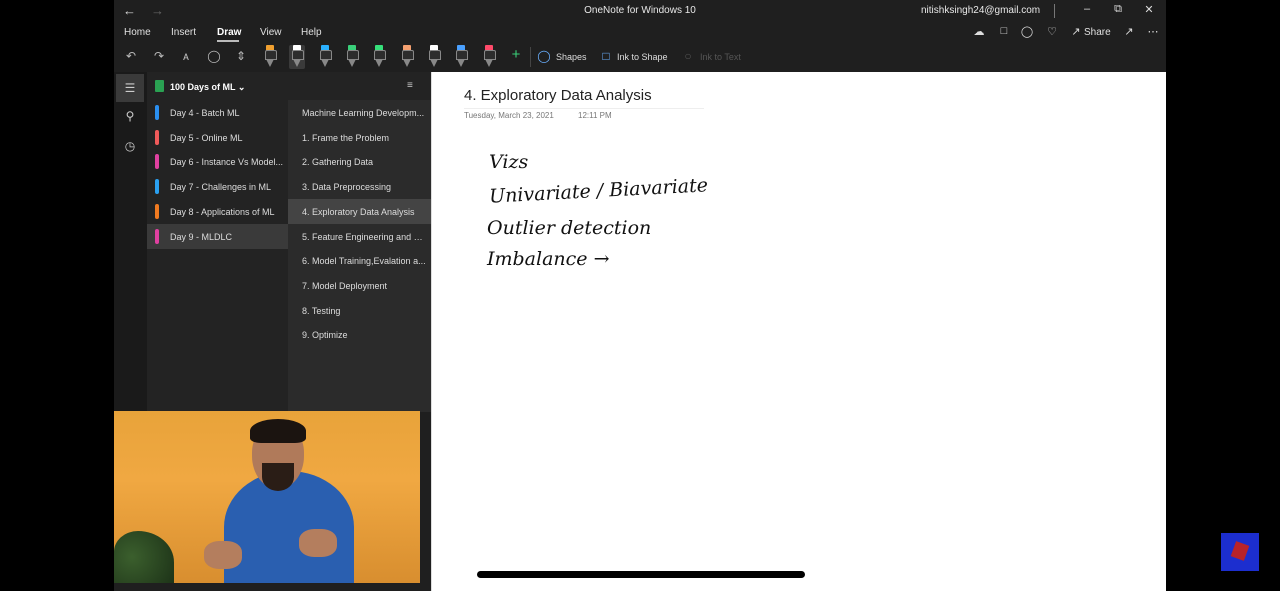 The height and width of the screenshot is (591, 1280). I want to click on add-pen-icon: +, so click(516, 54).